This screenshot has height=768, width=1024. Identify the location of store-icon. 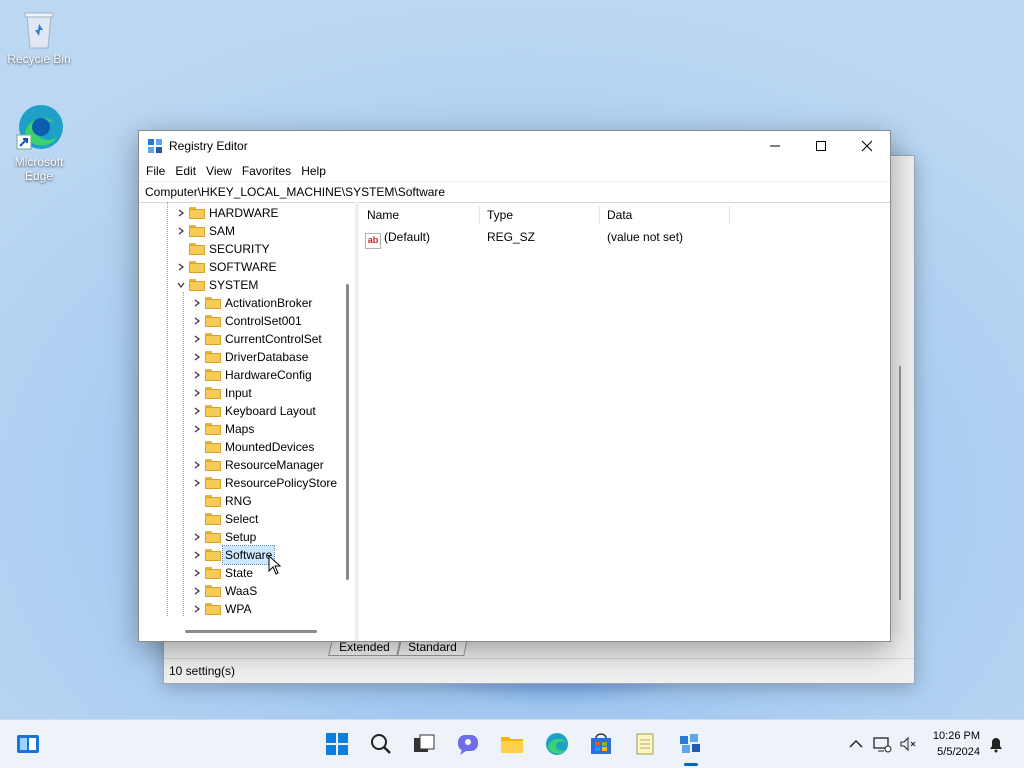
(601, 744).